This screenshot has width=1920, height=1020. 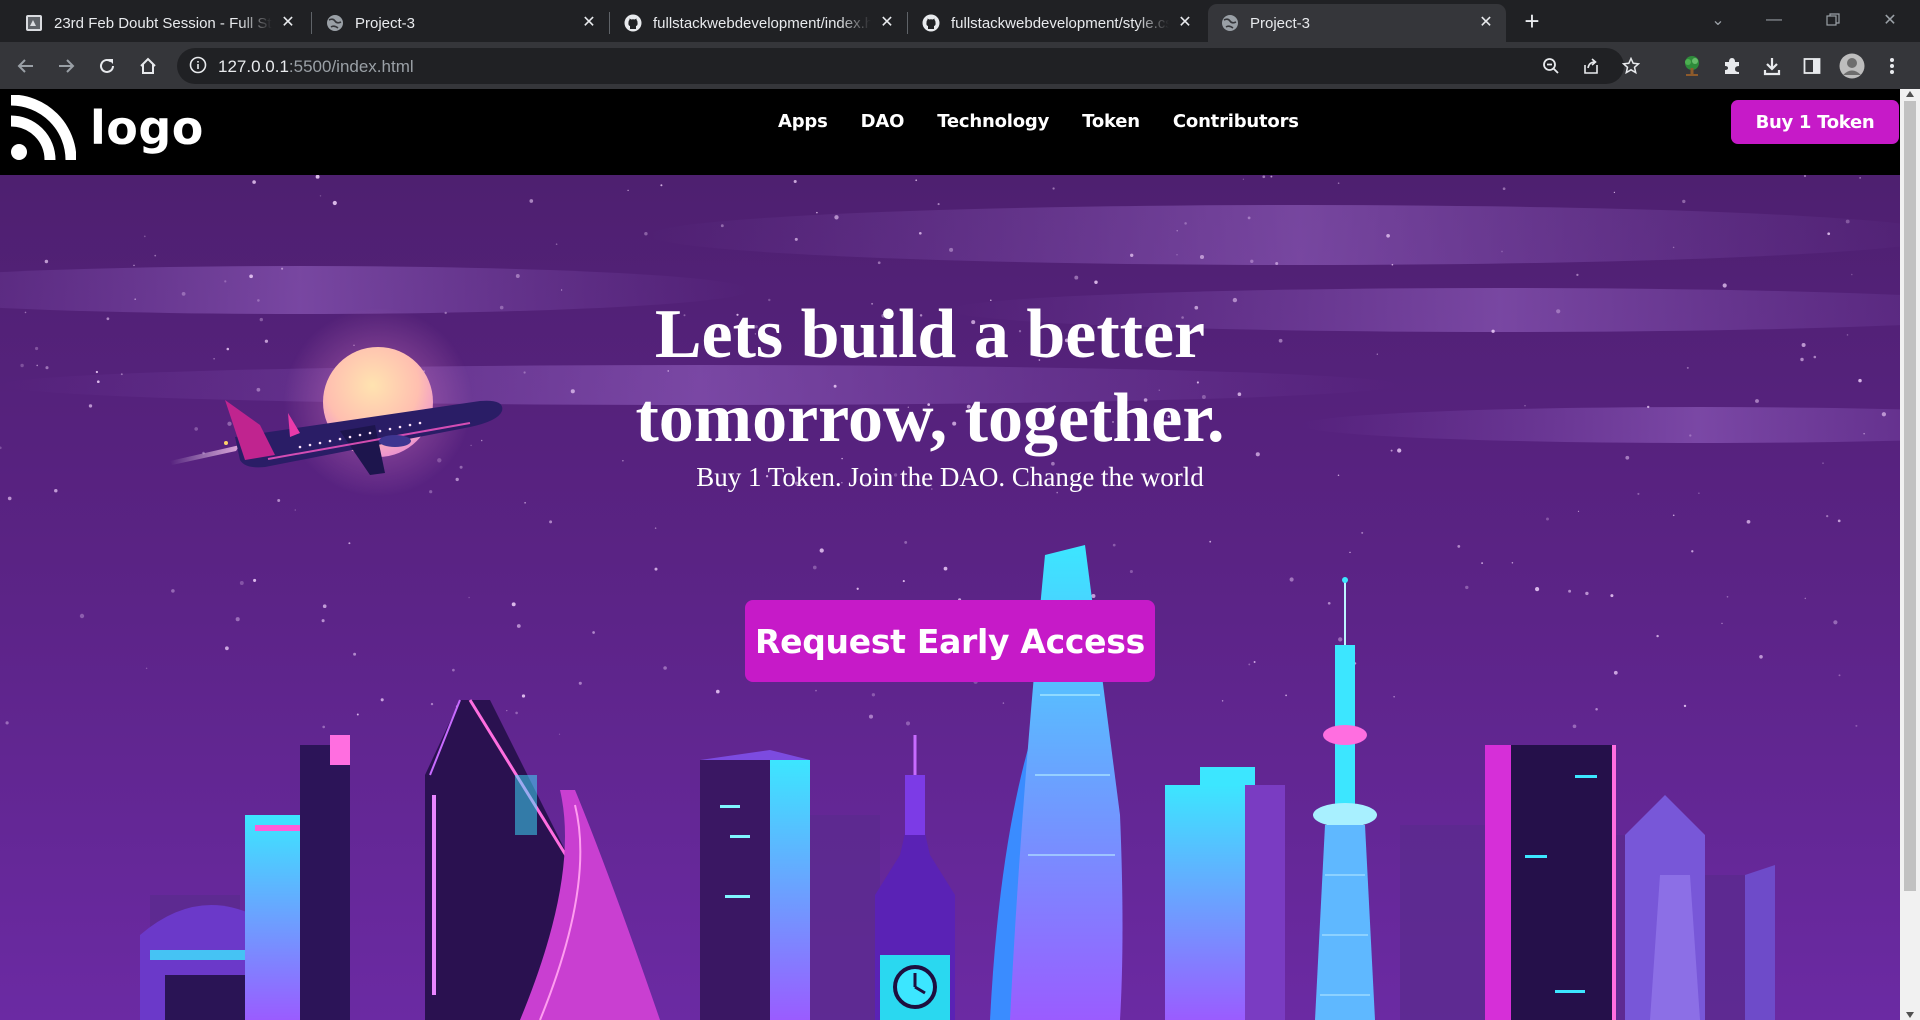 What do you see at coordinates (908, 66) in the screenshot?
I see `address-bar: 127.0.0.1:5500/index.html` at bounding box center [908, 66].